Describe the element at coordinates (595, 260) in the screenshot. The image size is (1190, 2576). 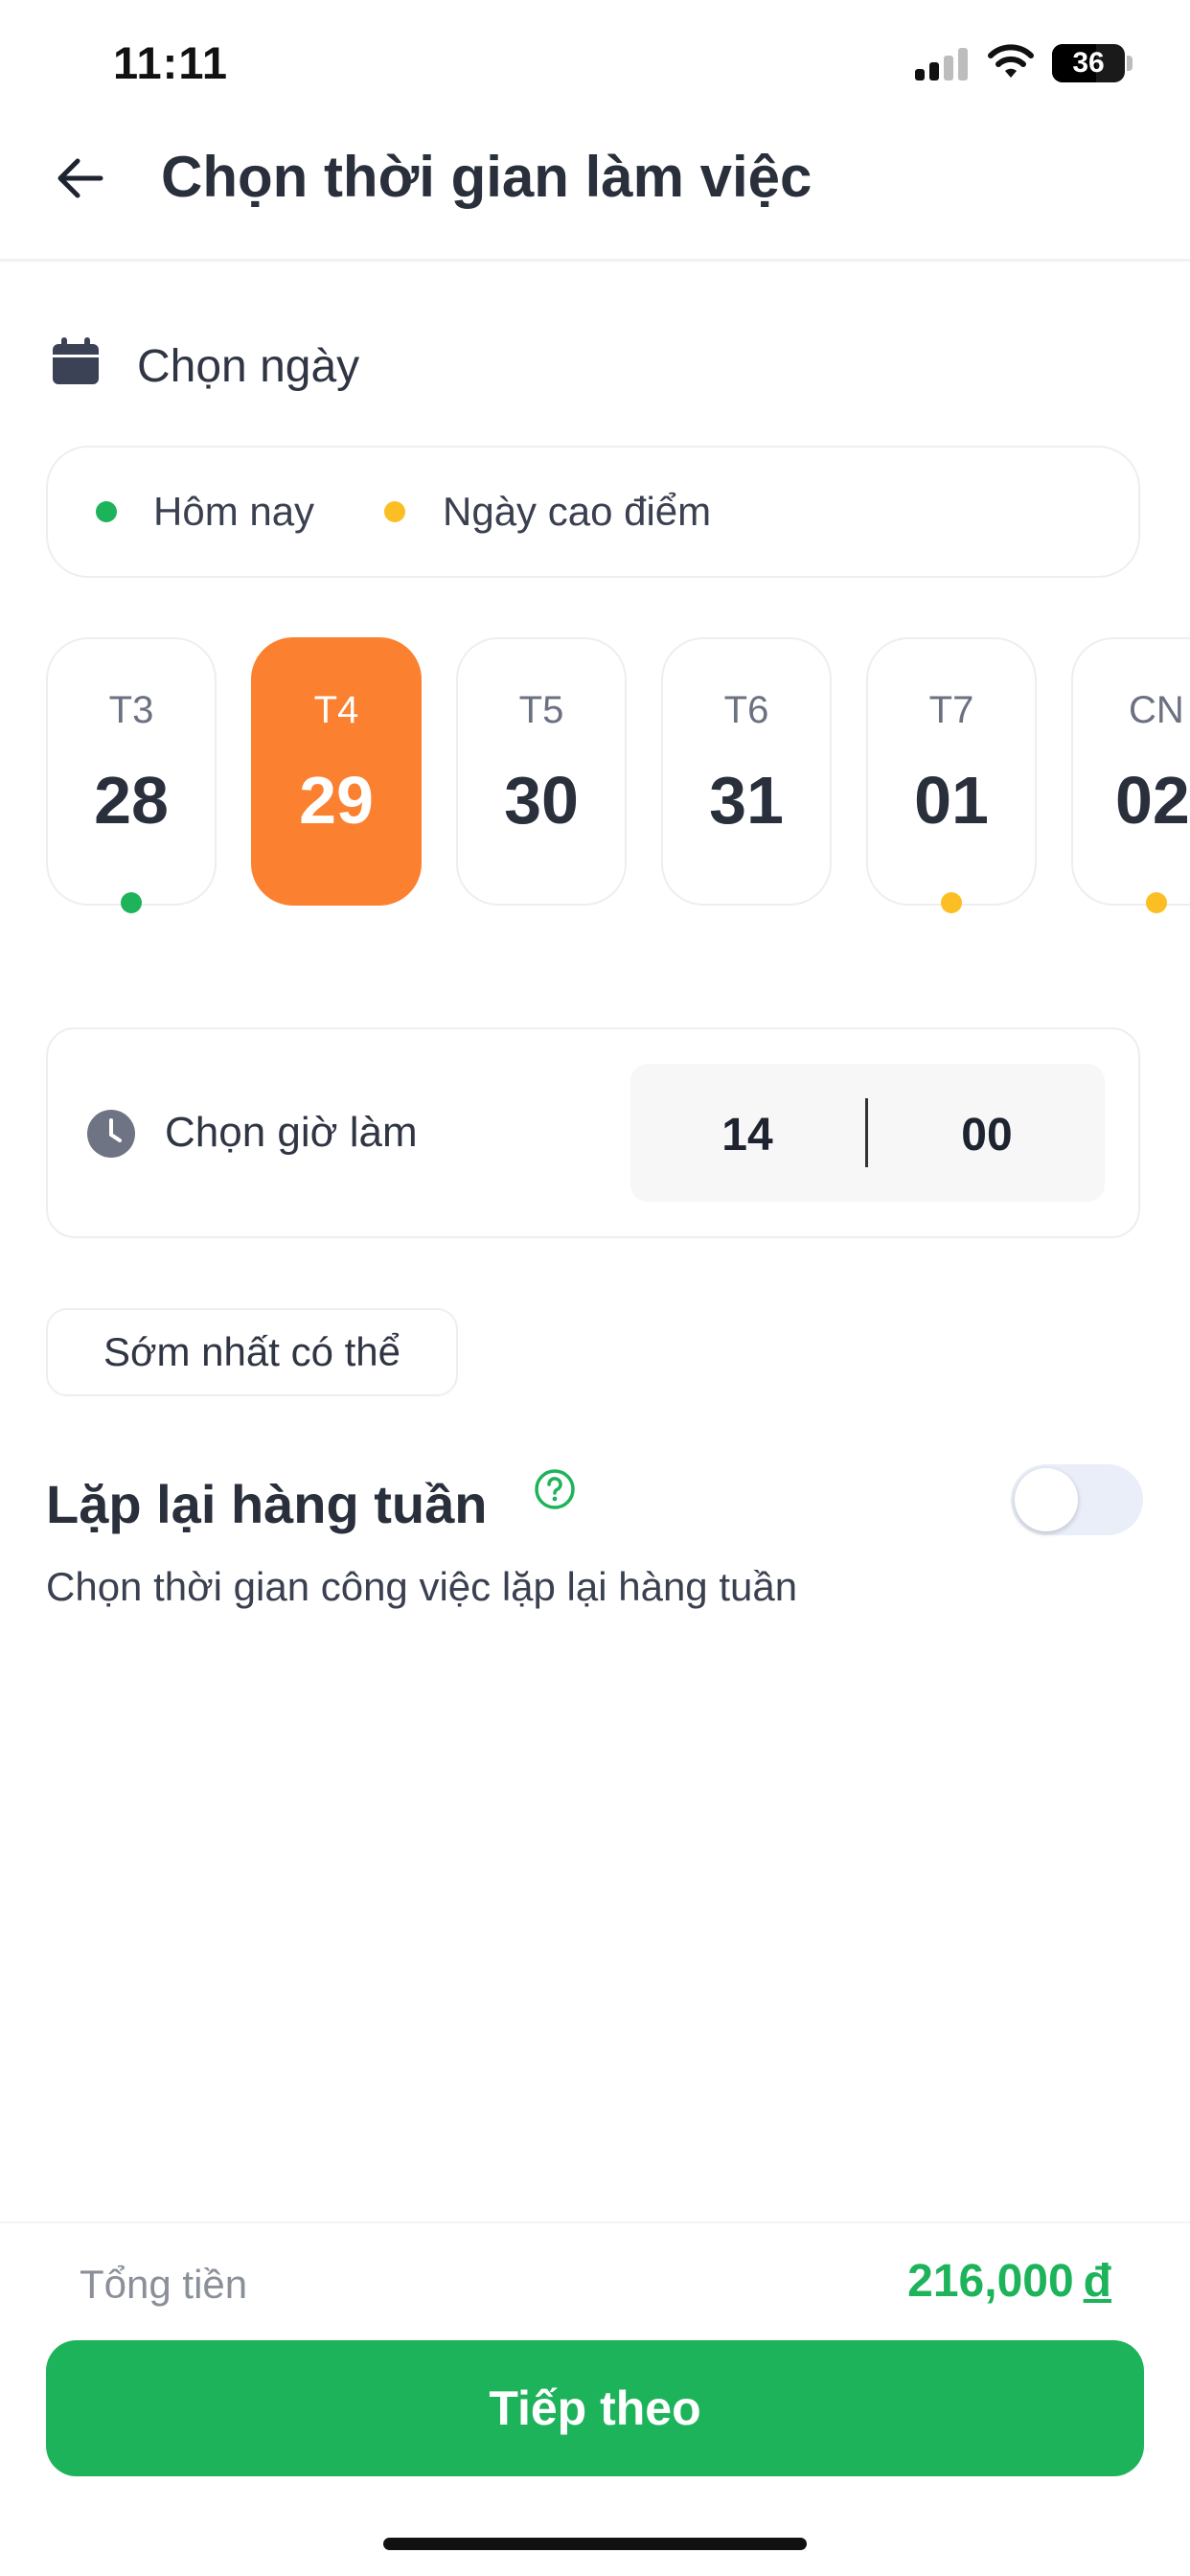
I see `header-divider` at that location.